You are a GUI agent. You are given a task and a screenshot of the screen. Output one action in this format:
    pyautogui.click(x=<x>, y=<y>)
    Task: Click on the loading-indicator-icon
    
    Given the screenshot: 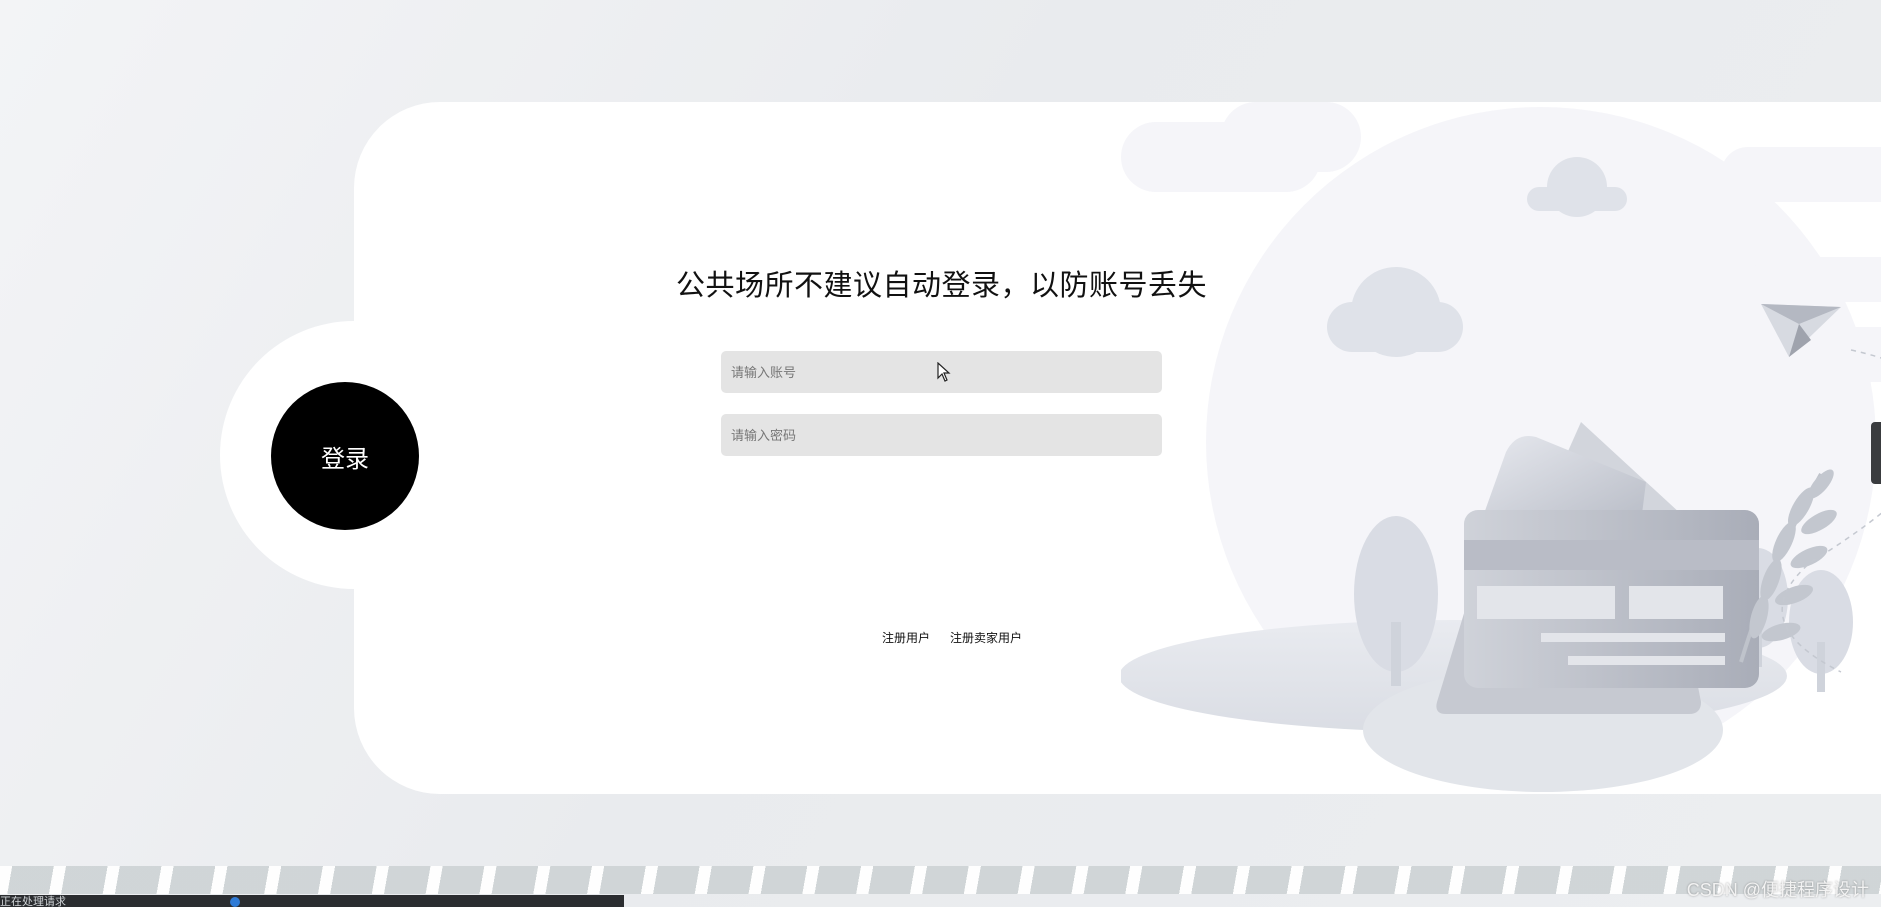 What is the action you would take?
    pyautogui.click(x=235, y=902)
    